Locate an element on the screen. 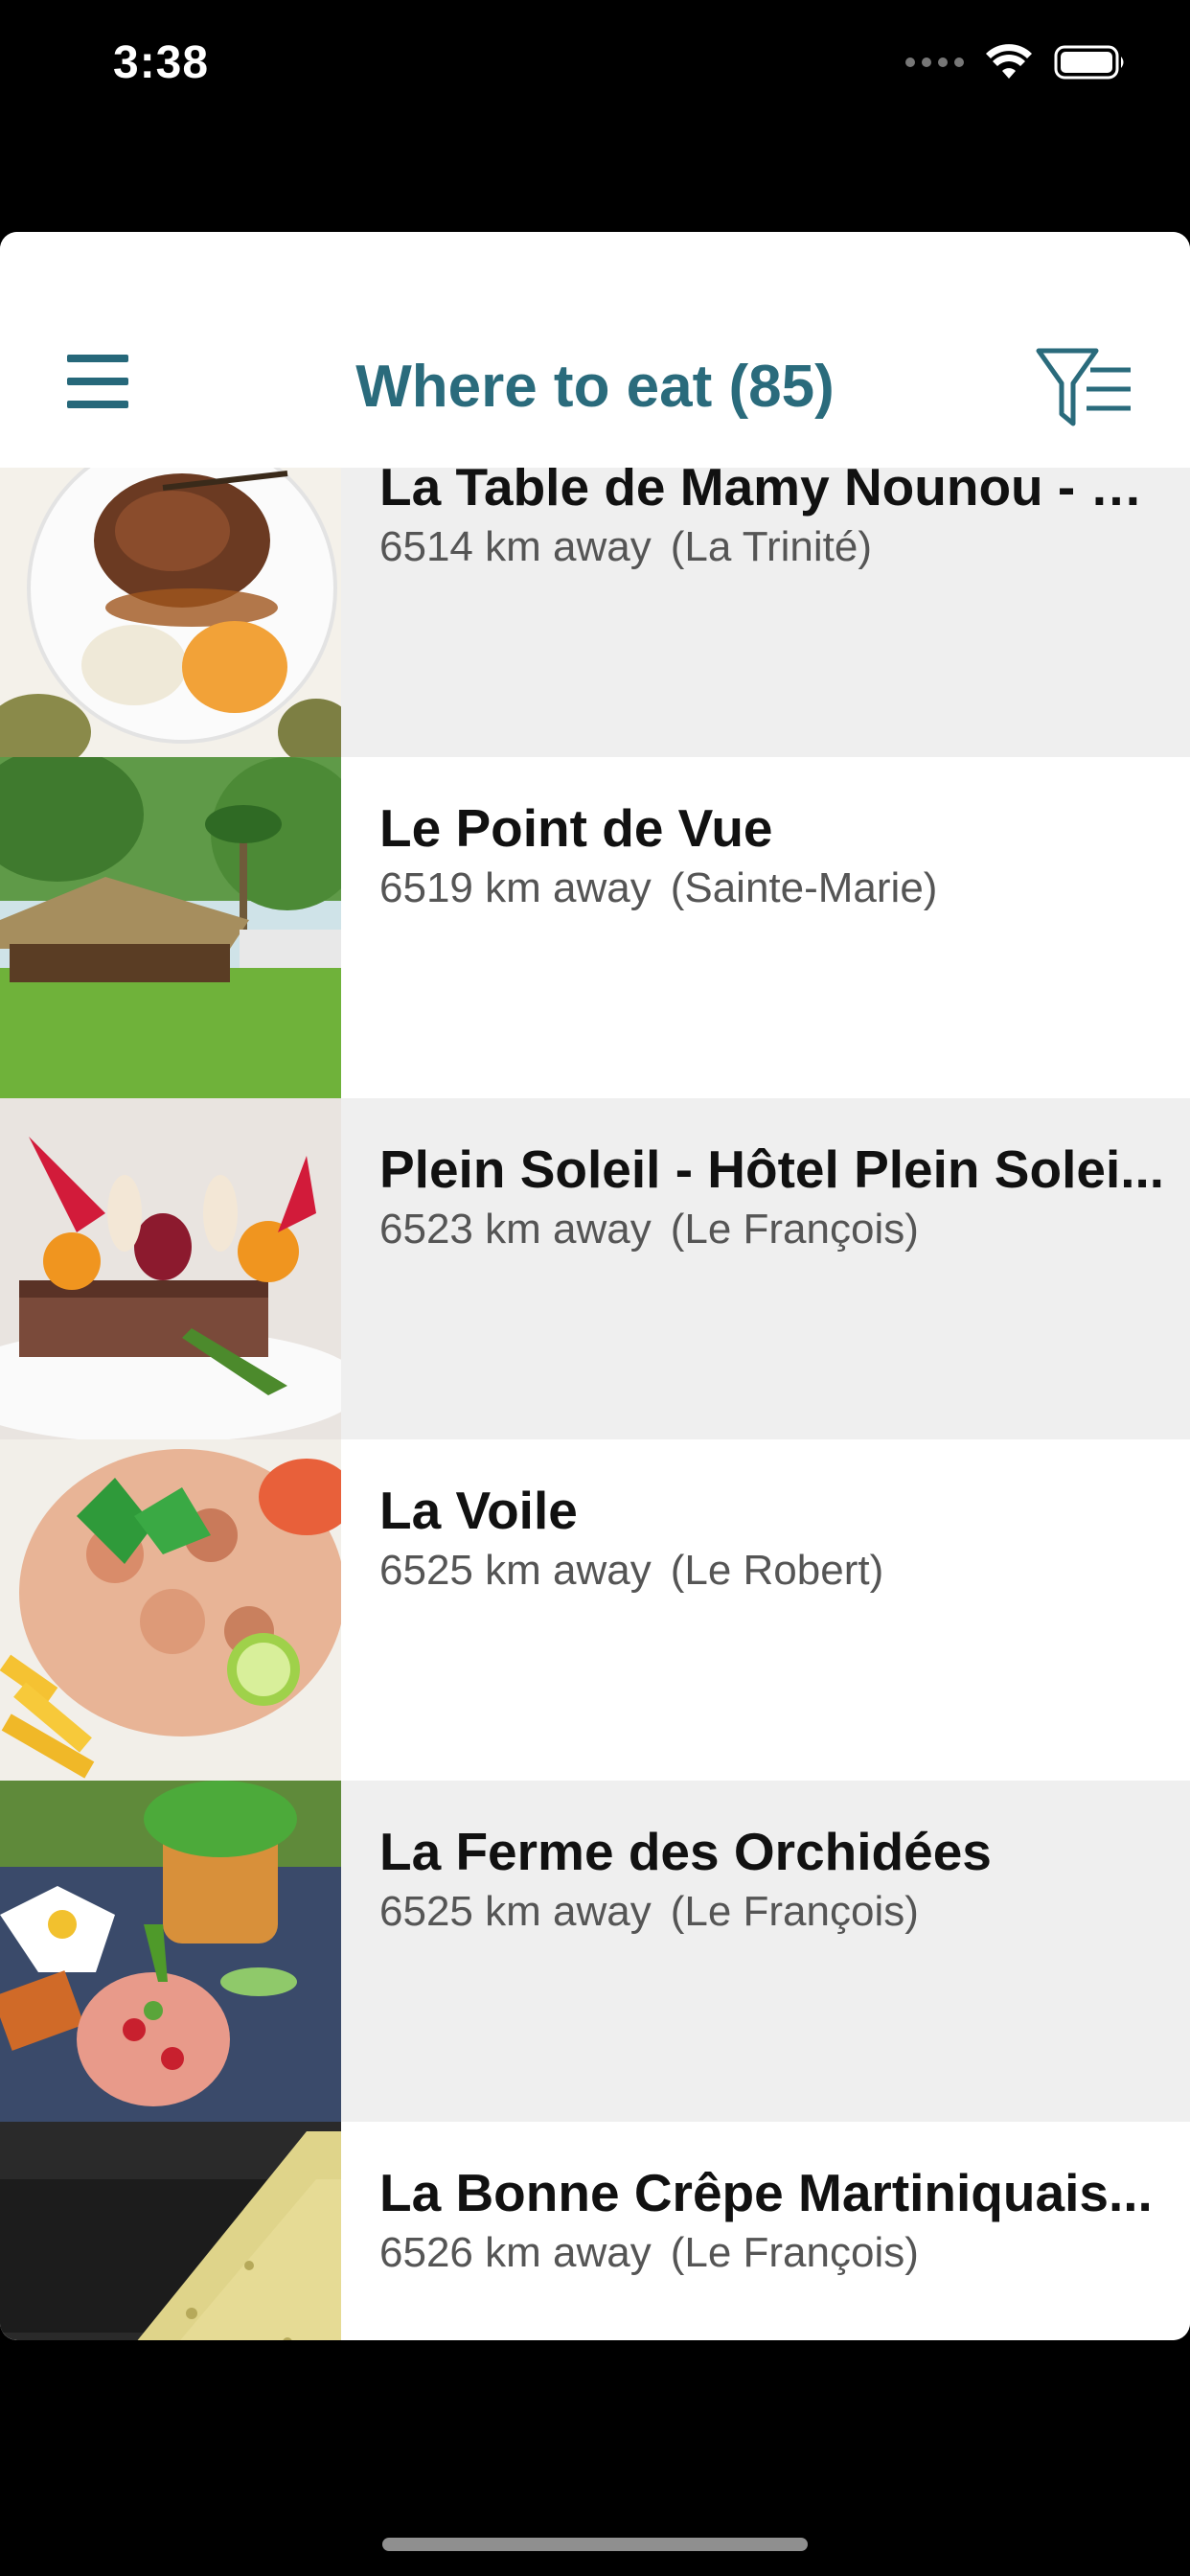 The width and height of the screenshot is (1190, 2576). restaurant-meta: 6514 km away (La Trinité) is located at coordinates (773, 547).